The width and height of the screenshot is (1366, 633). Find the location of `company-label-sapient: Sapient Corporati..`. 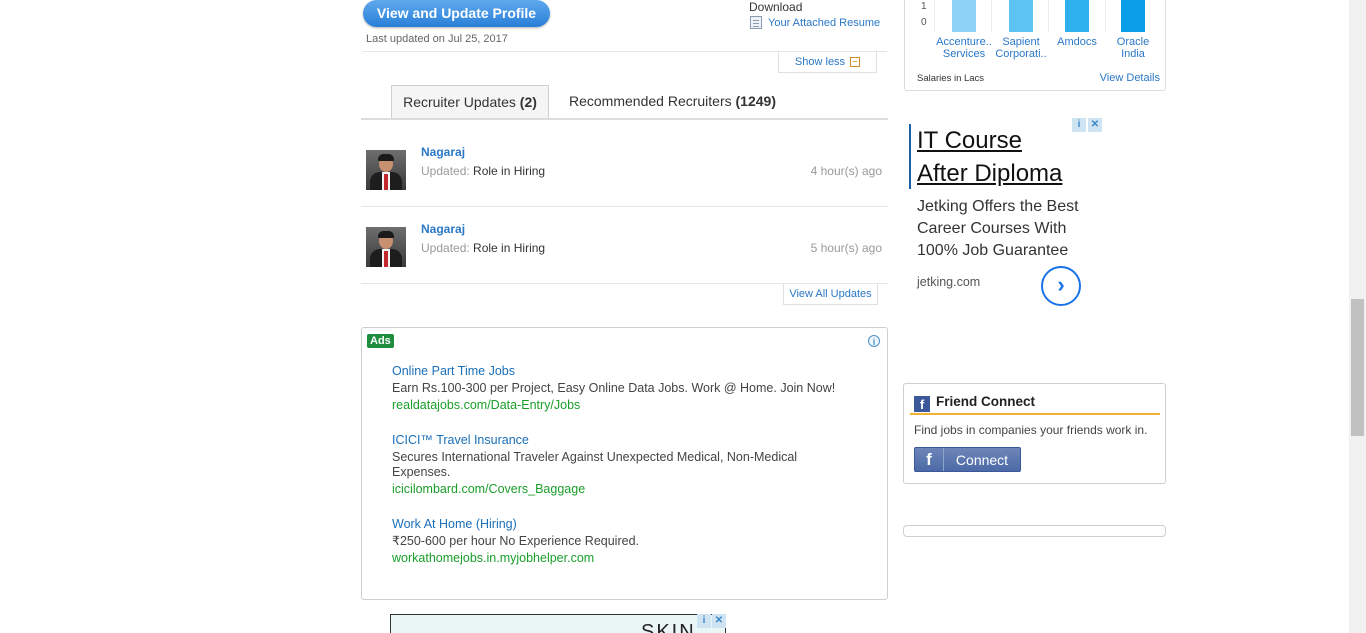

company-label-sapient: Sapient Corporati.. is located at coordinates (1021, 48).